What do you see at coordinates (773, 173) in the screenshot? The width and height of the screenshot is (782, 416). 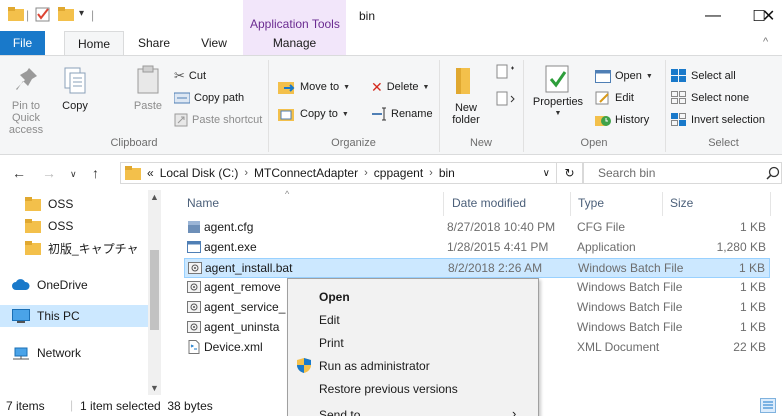 I see `search-icon` at bounding box center [773, 173].